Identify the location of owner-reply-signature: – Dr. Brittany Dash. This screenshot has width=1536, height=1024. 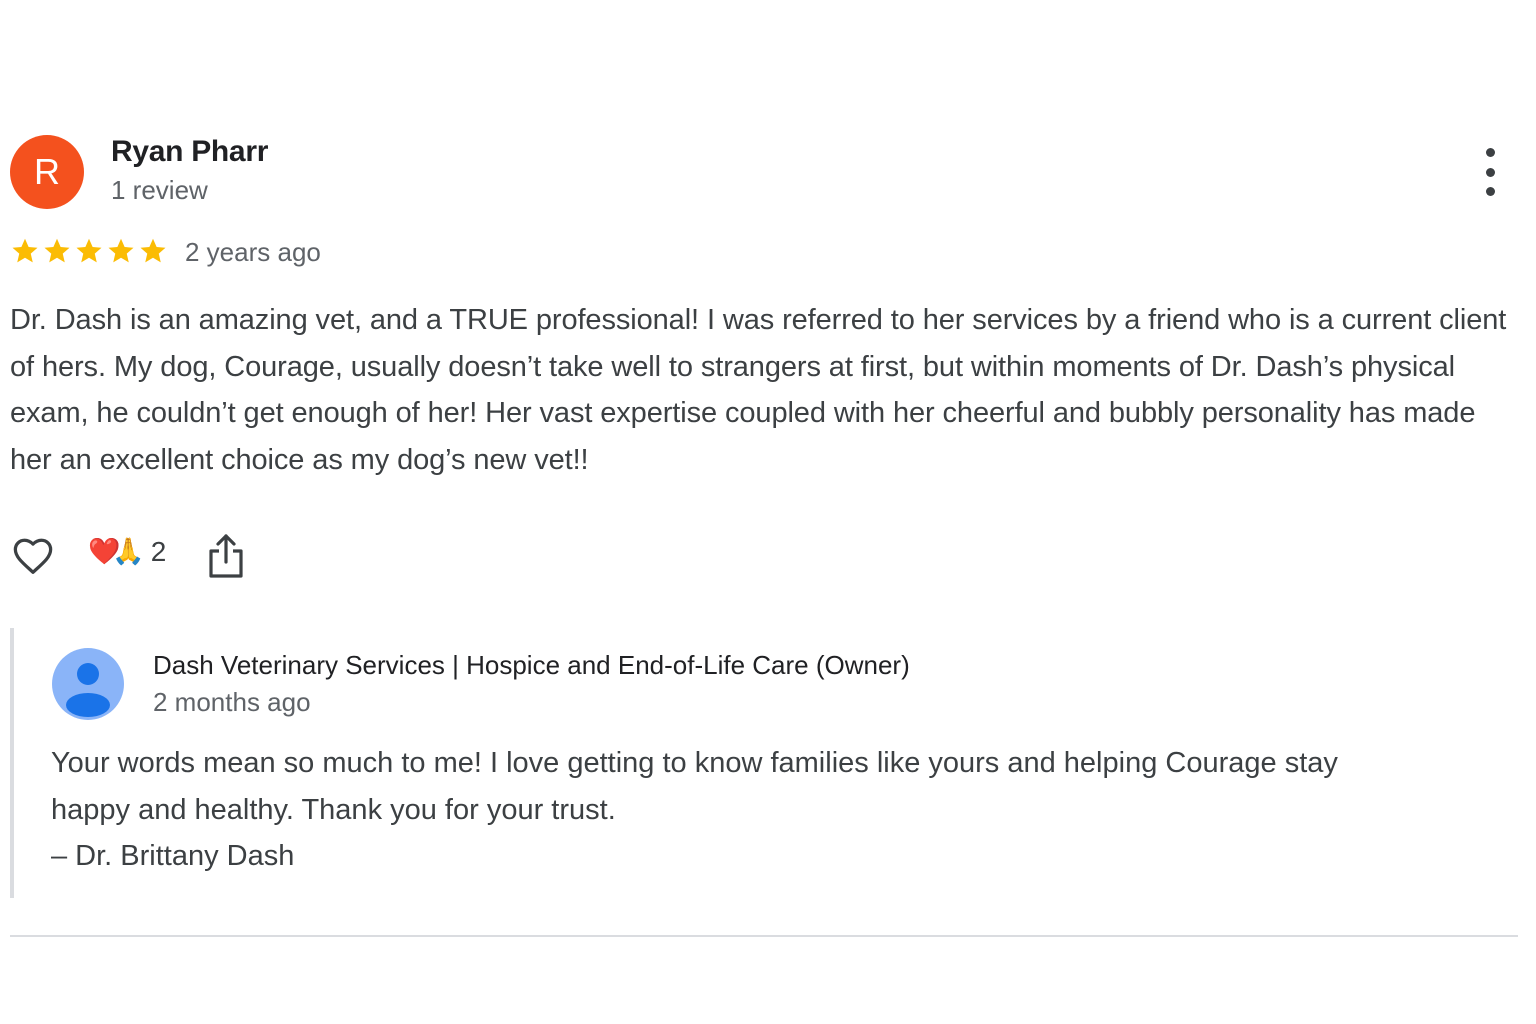
(173, 856).